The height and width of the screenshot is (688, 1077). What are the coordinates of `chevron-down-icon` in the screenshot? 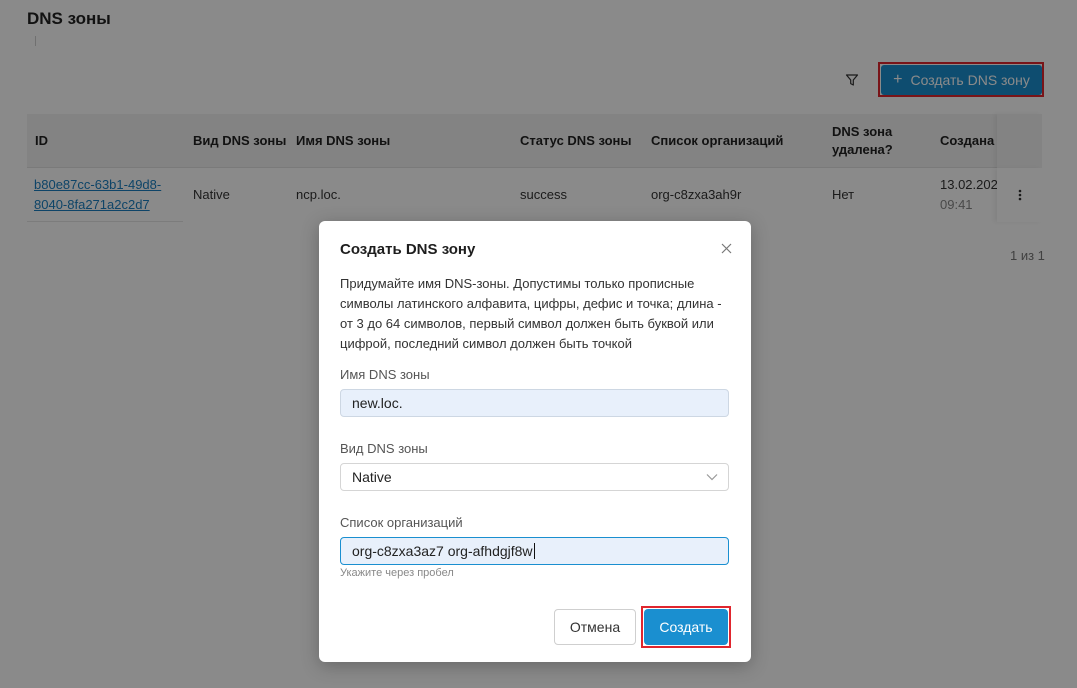 It's located at (712, 477).